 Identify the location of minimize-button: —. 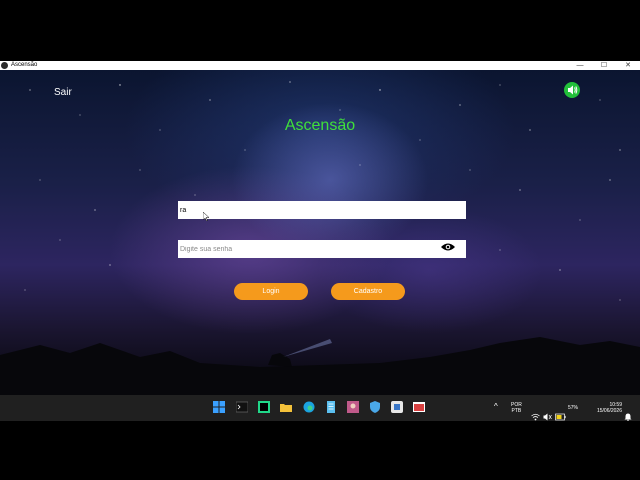
(580, 65).